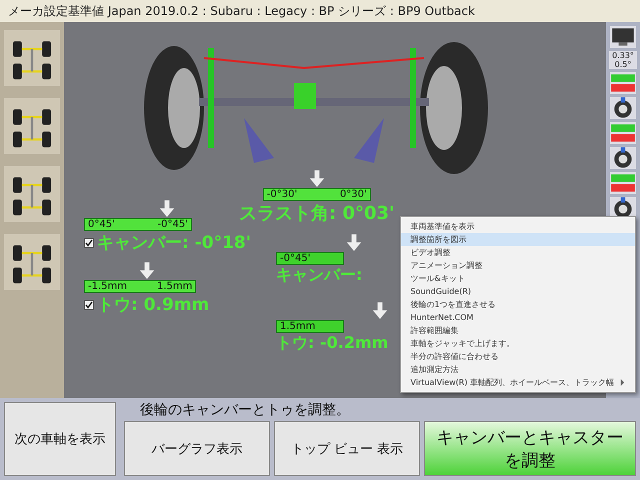 Image resolution: width=640 pixels, height=480 pixels. Describe the element at coordinates (101, 224) in the screenshot. I see `tolerance-min: 0°45'` at that location.